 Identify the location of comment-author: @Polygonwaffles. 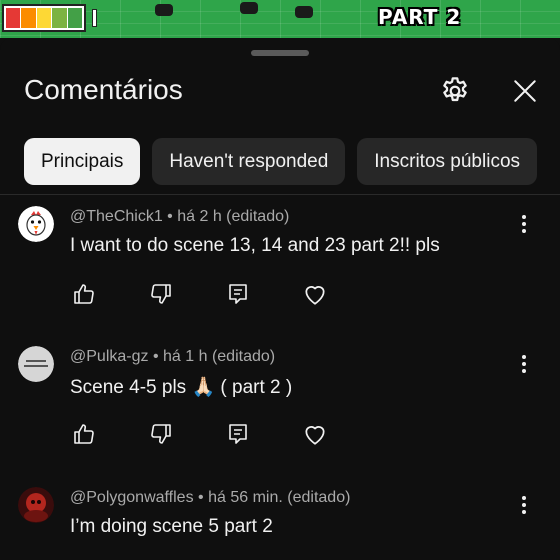
(132, 497).